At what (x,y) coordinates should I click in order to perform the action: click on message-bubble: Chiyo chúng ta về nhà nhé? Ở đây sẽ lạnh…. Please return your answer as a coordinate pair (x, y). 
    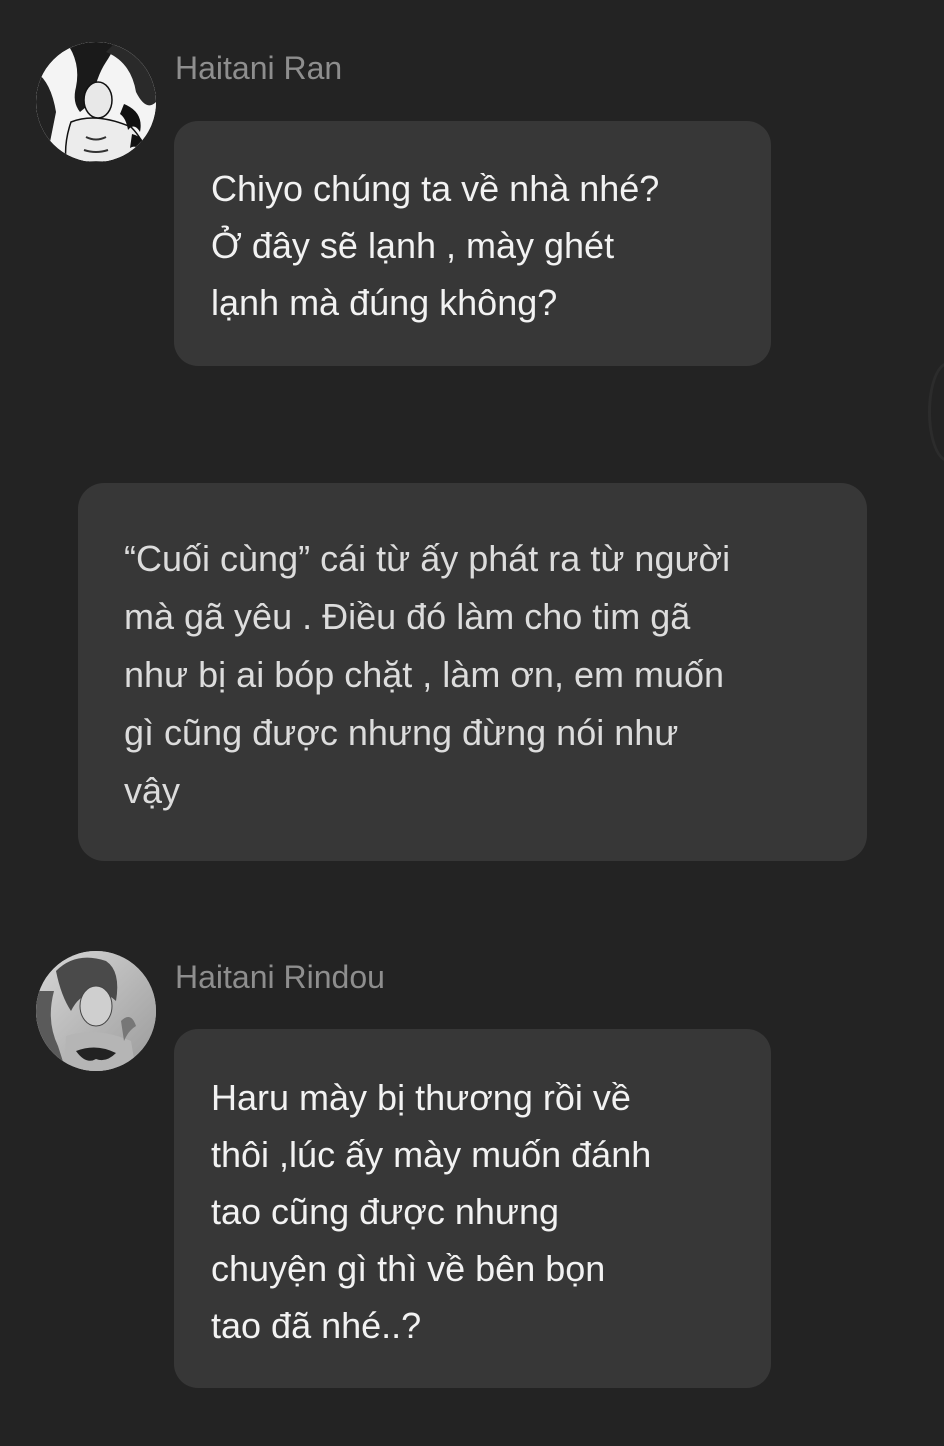
    Looking at the image, I should click on (472, 243).